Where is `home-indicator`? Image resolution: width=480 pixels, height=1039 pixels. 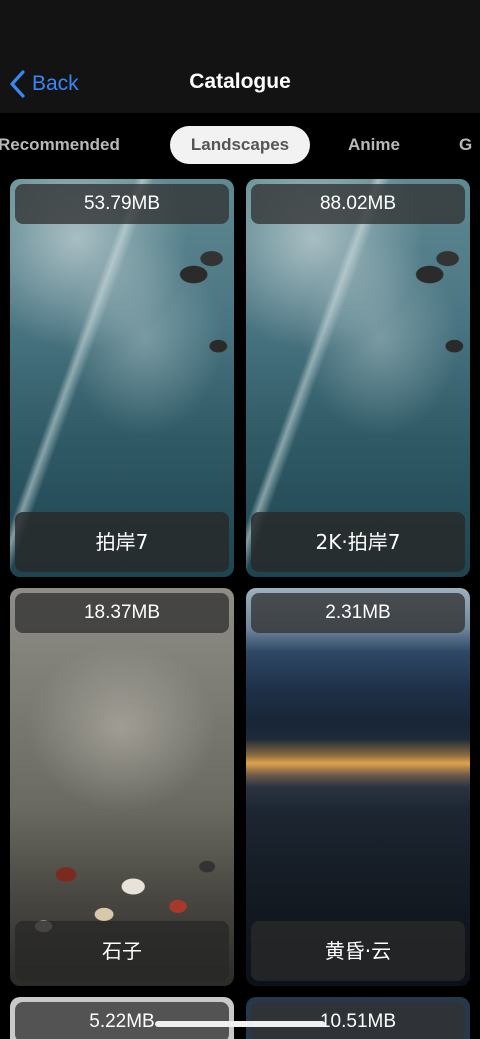 home-indicator is located at coordinates (240, 1024).